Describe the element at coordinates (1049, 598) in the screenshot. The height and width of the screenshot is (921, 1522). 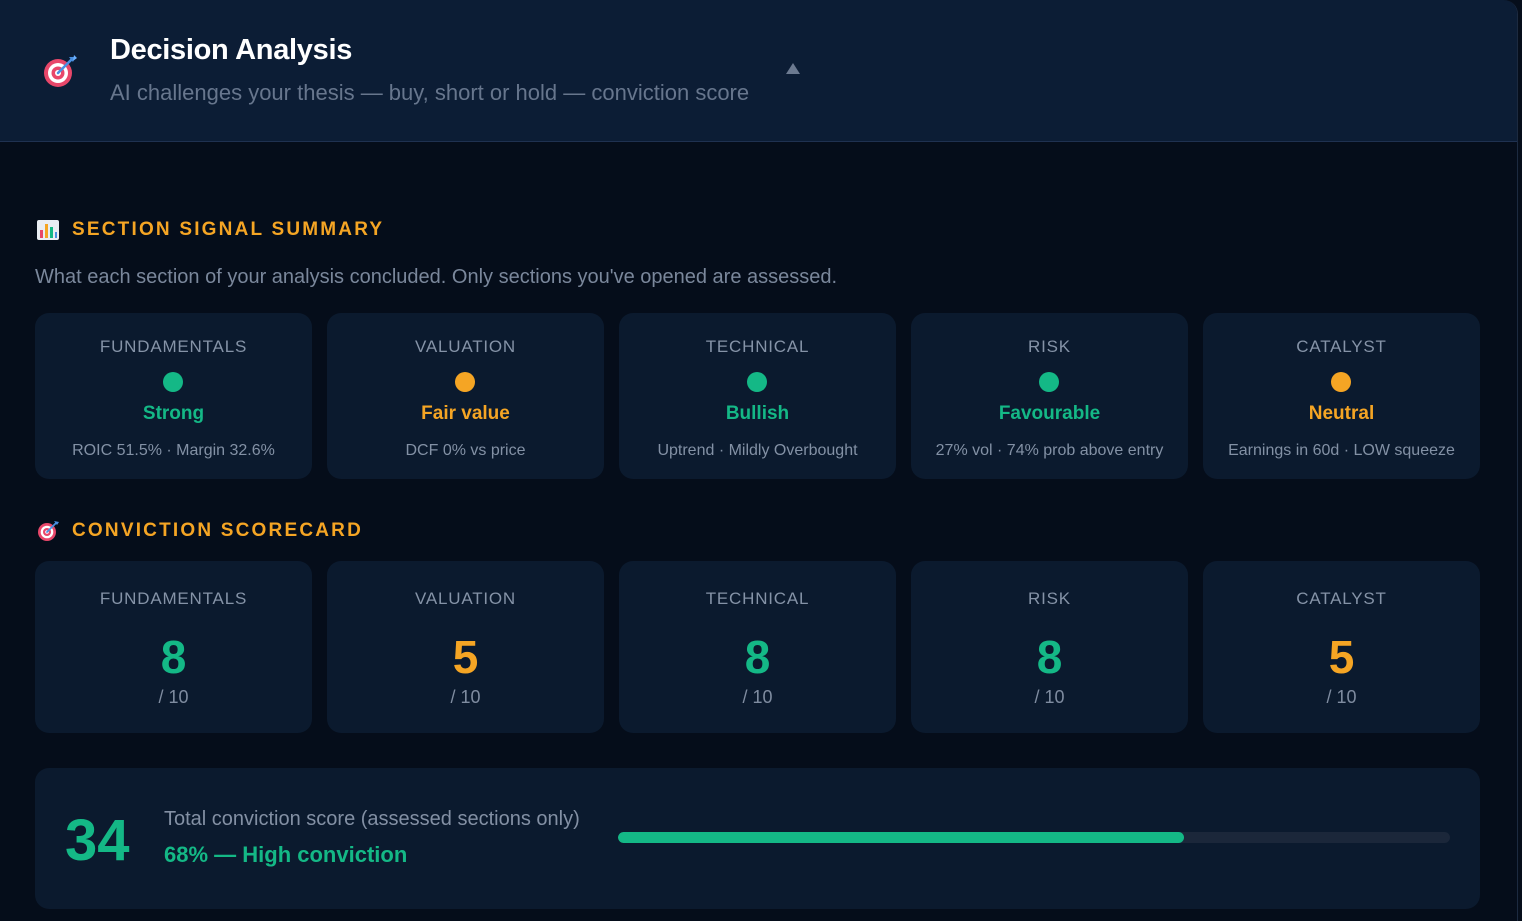
I see `score-card-label: RISK` at that location.